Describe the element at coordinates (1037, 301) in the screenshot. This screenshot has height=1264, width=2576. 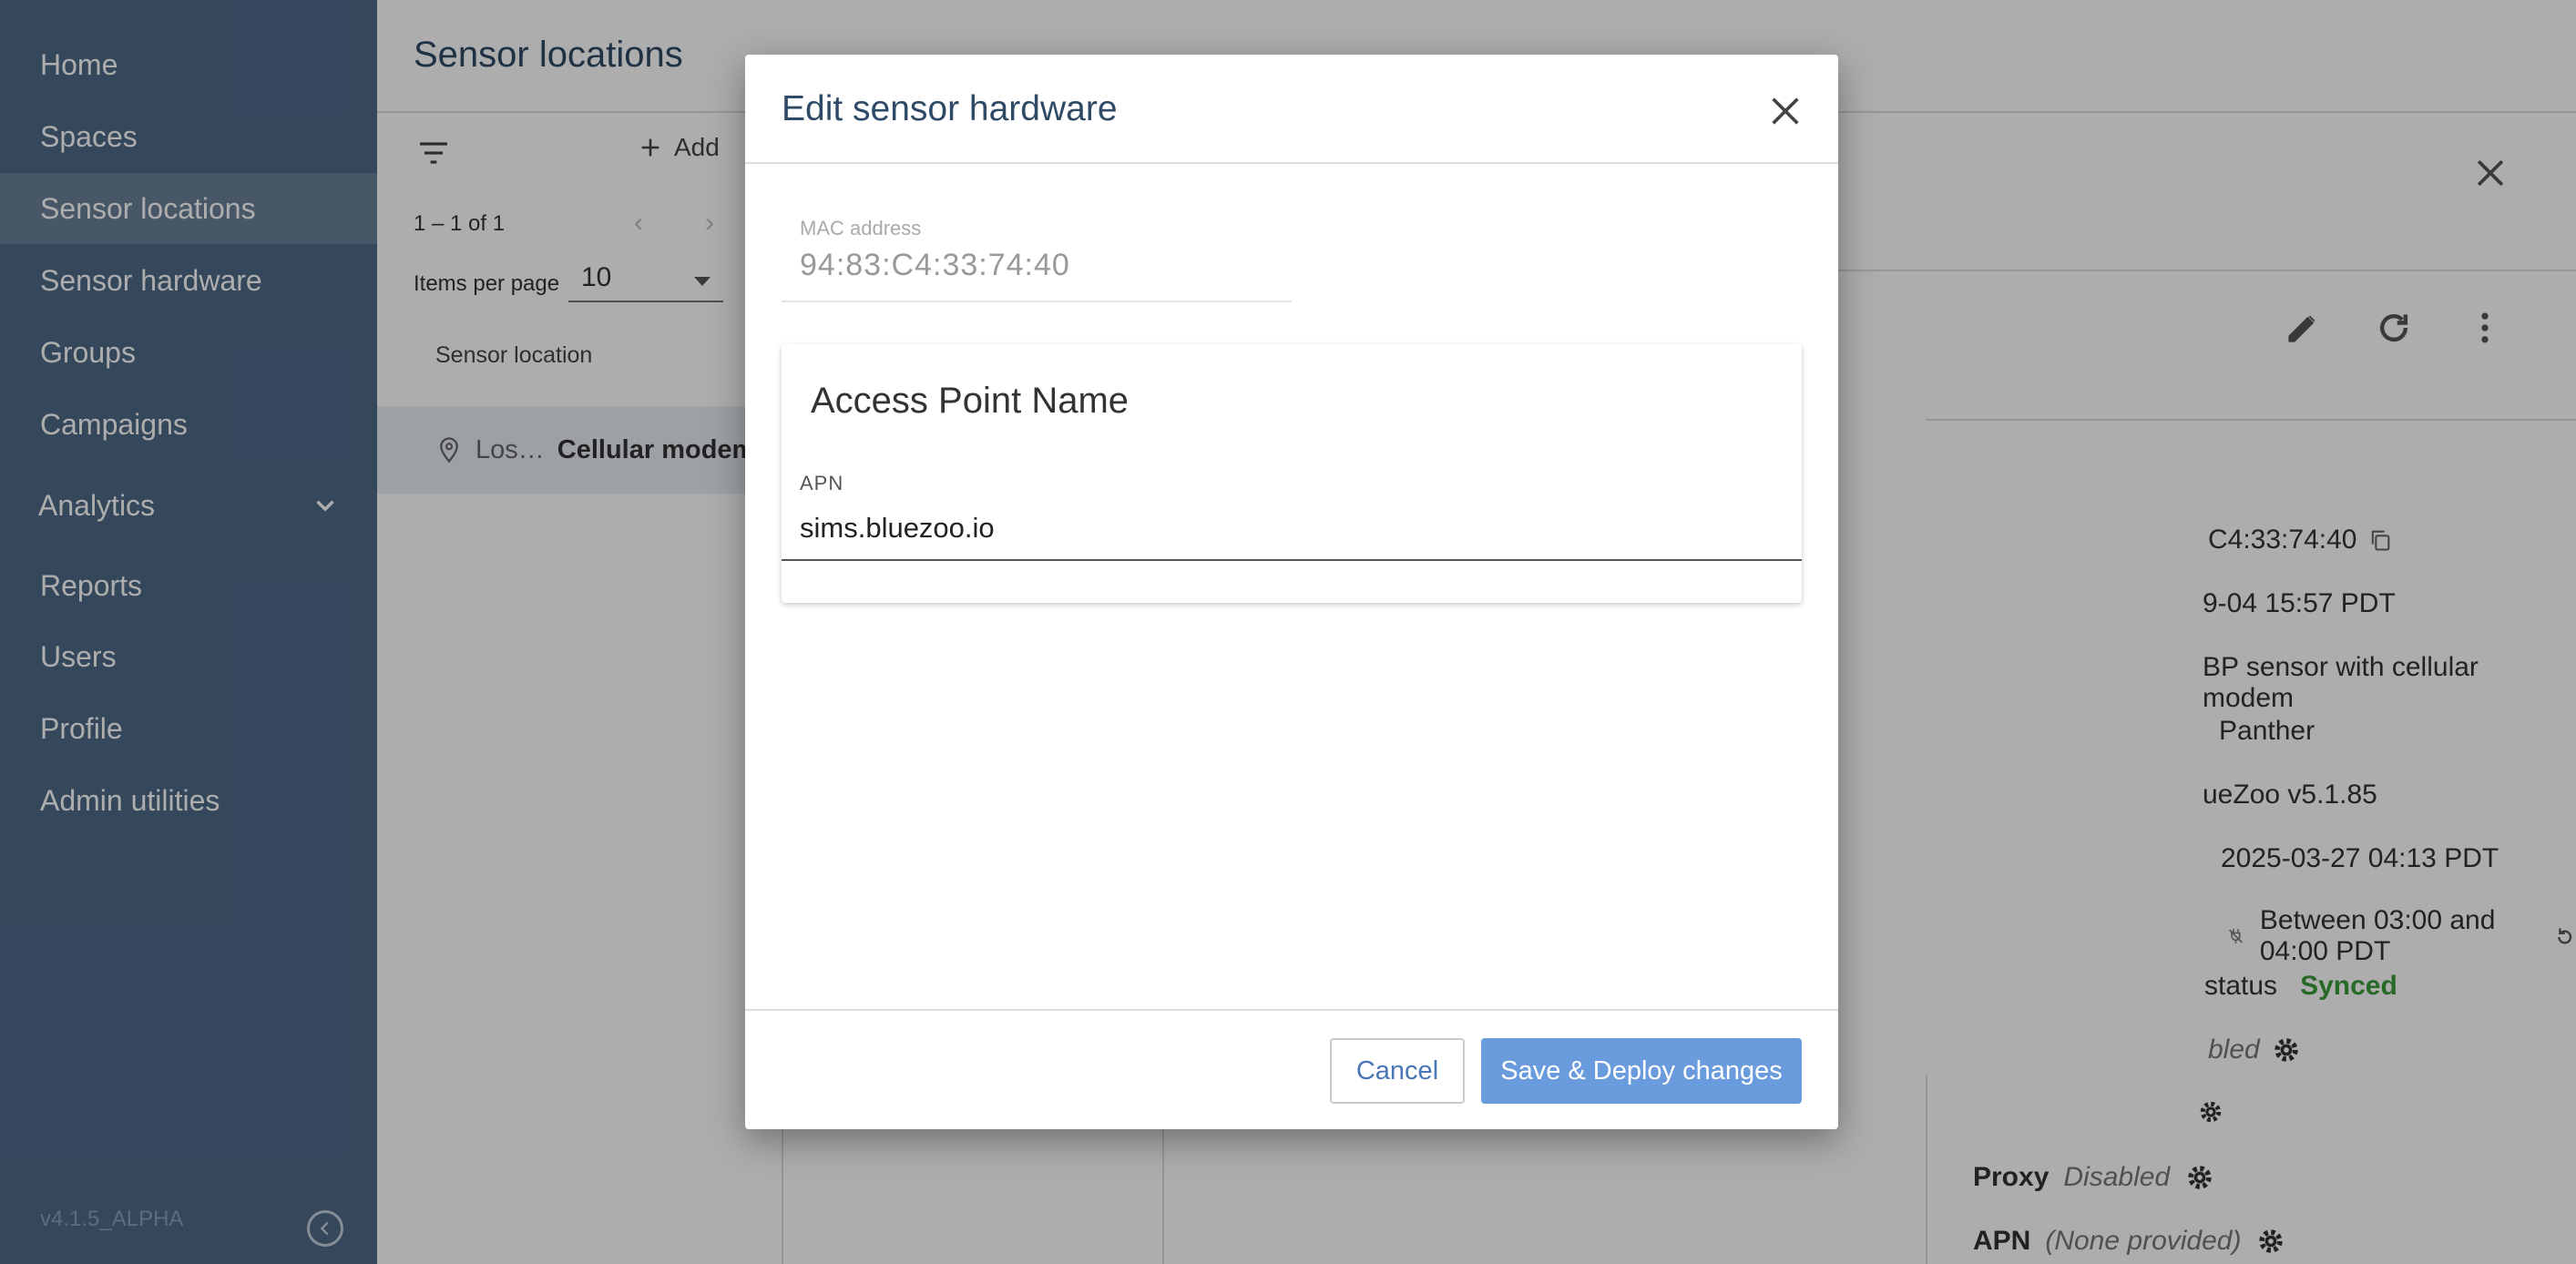
I see `mac-address-underline` at that location.